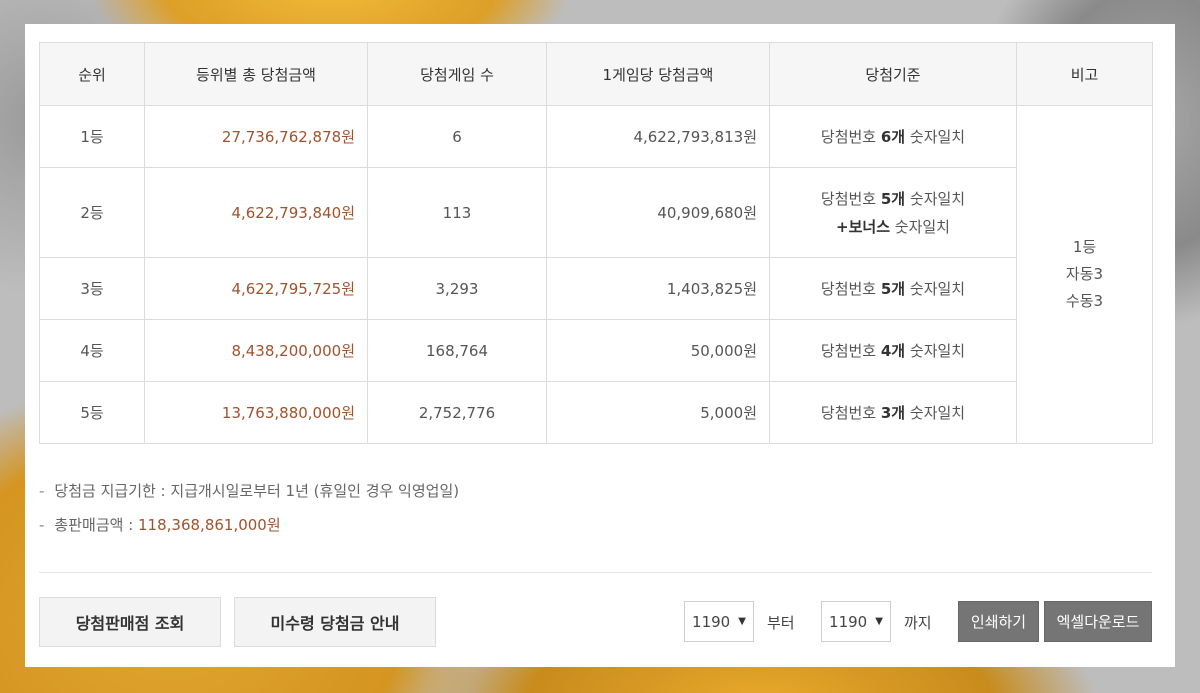  Describe the element at coordinates (457, 288) in the screenshot. I see `game-count-cell: 3,293` at that location.